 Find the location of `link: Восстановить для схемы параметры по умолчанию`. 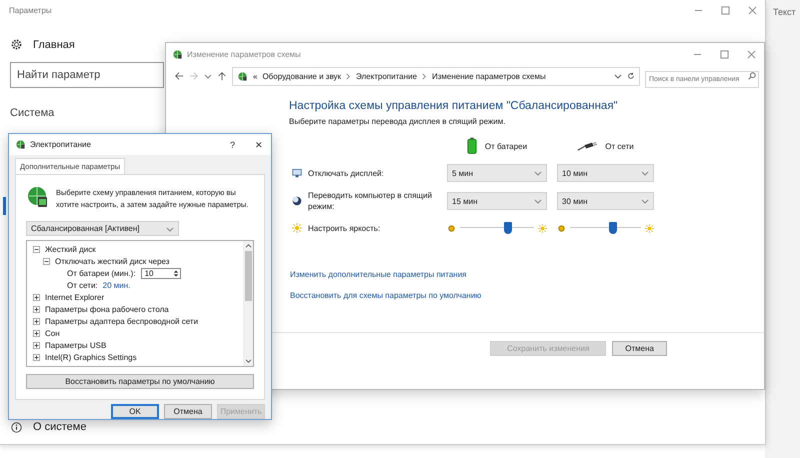

link: Восстановить для схемы параметры по умолчанию is located at coordinates (527, 295).